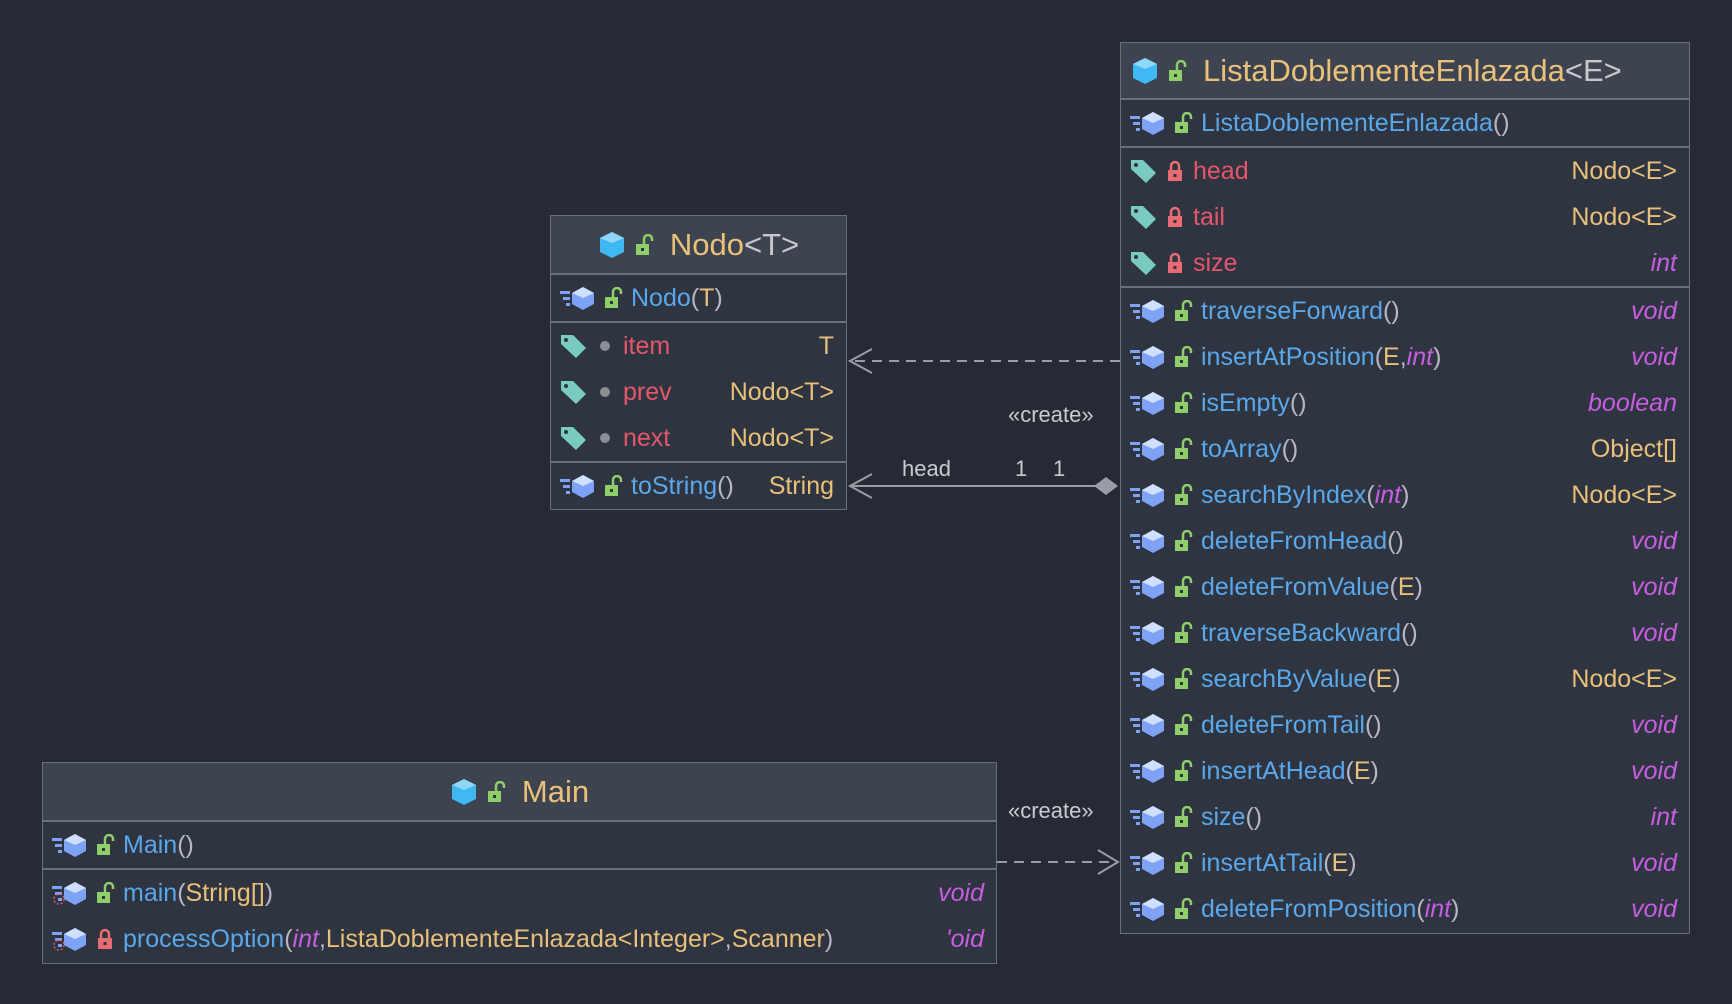 This screenshot has height=1004, width=1732. I want to click on constructors-section: Main(), so click(519, 846).